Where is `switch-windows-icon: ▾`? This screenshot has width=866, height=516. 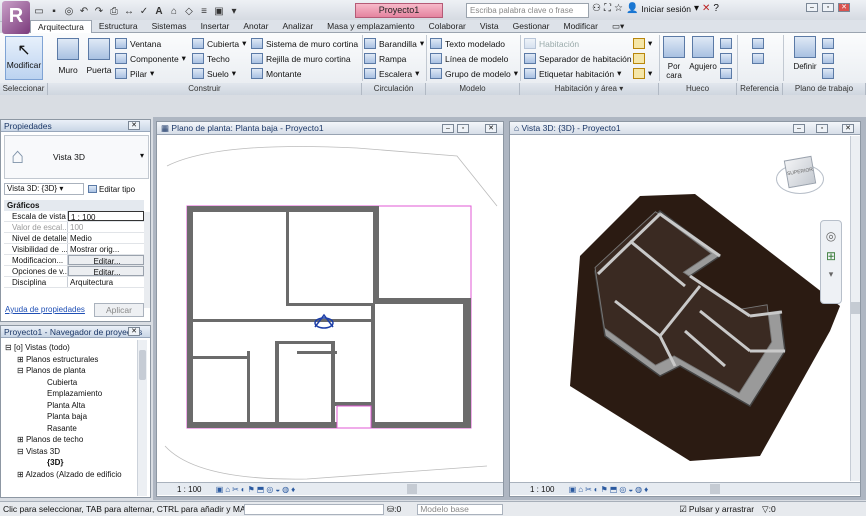
switch-windows-icon: ▾ is located at coordinates (234, 11).